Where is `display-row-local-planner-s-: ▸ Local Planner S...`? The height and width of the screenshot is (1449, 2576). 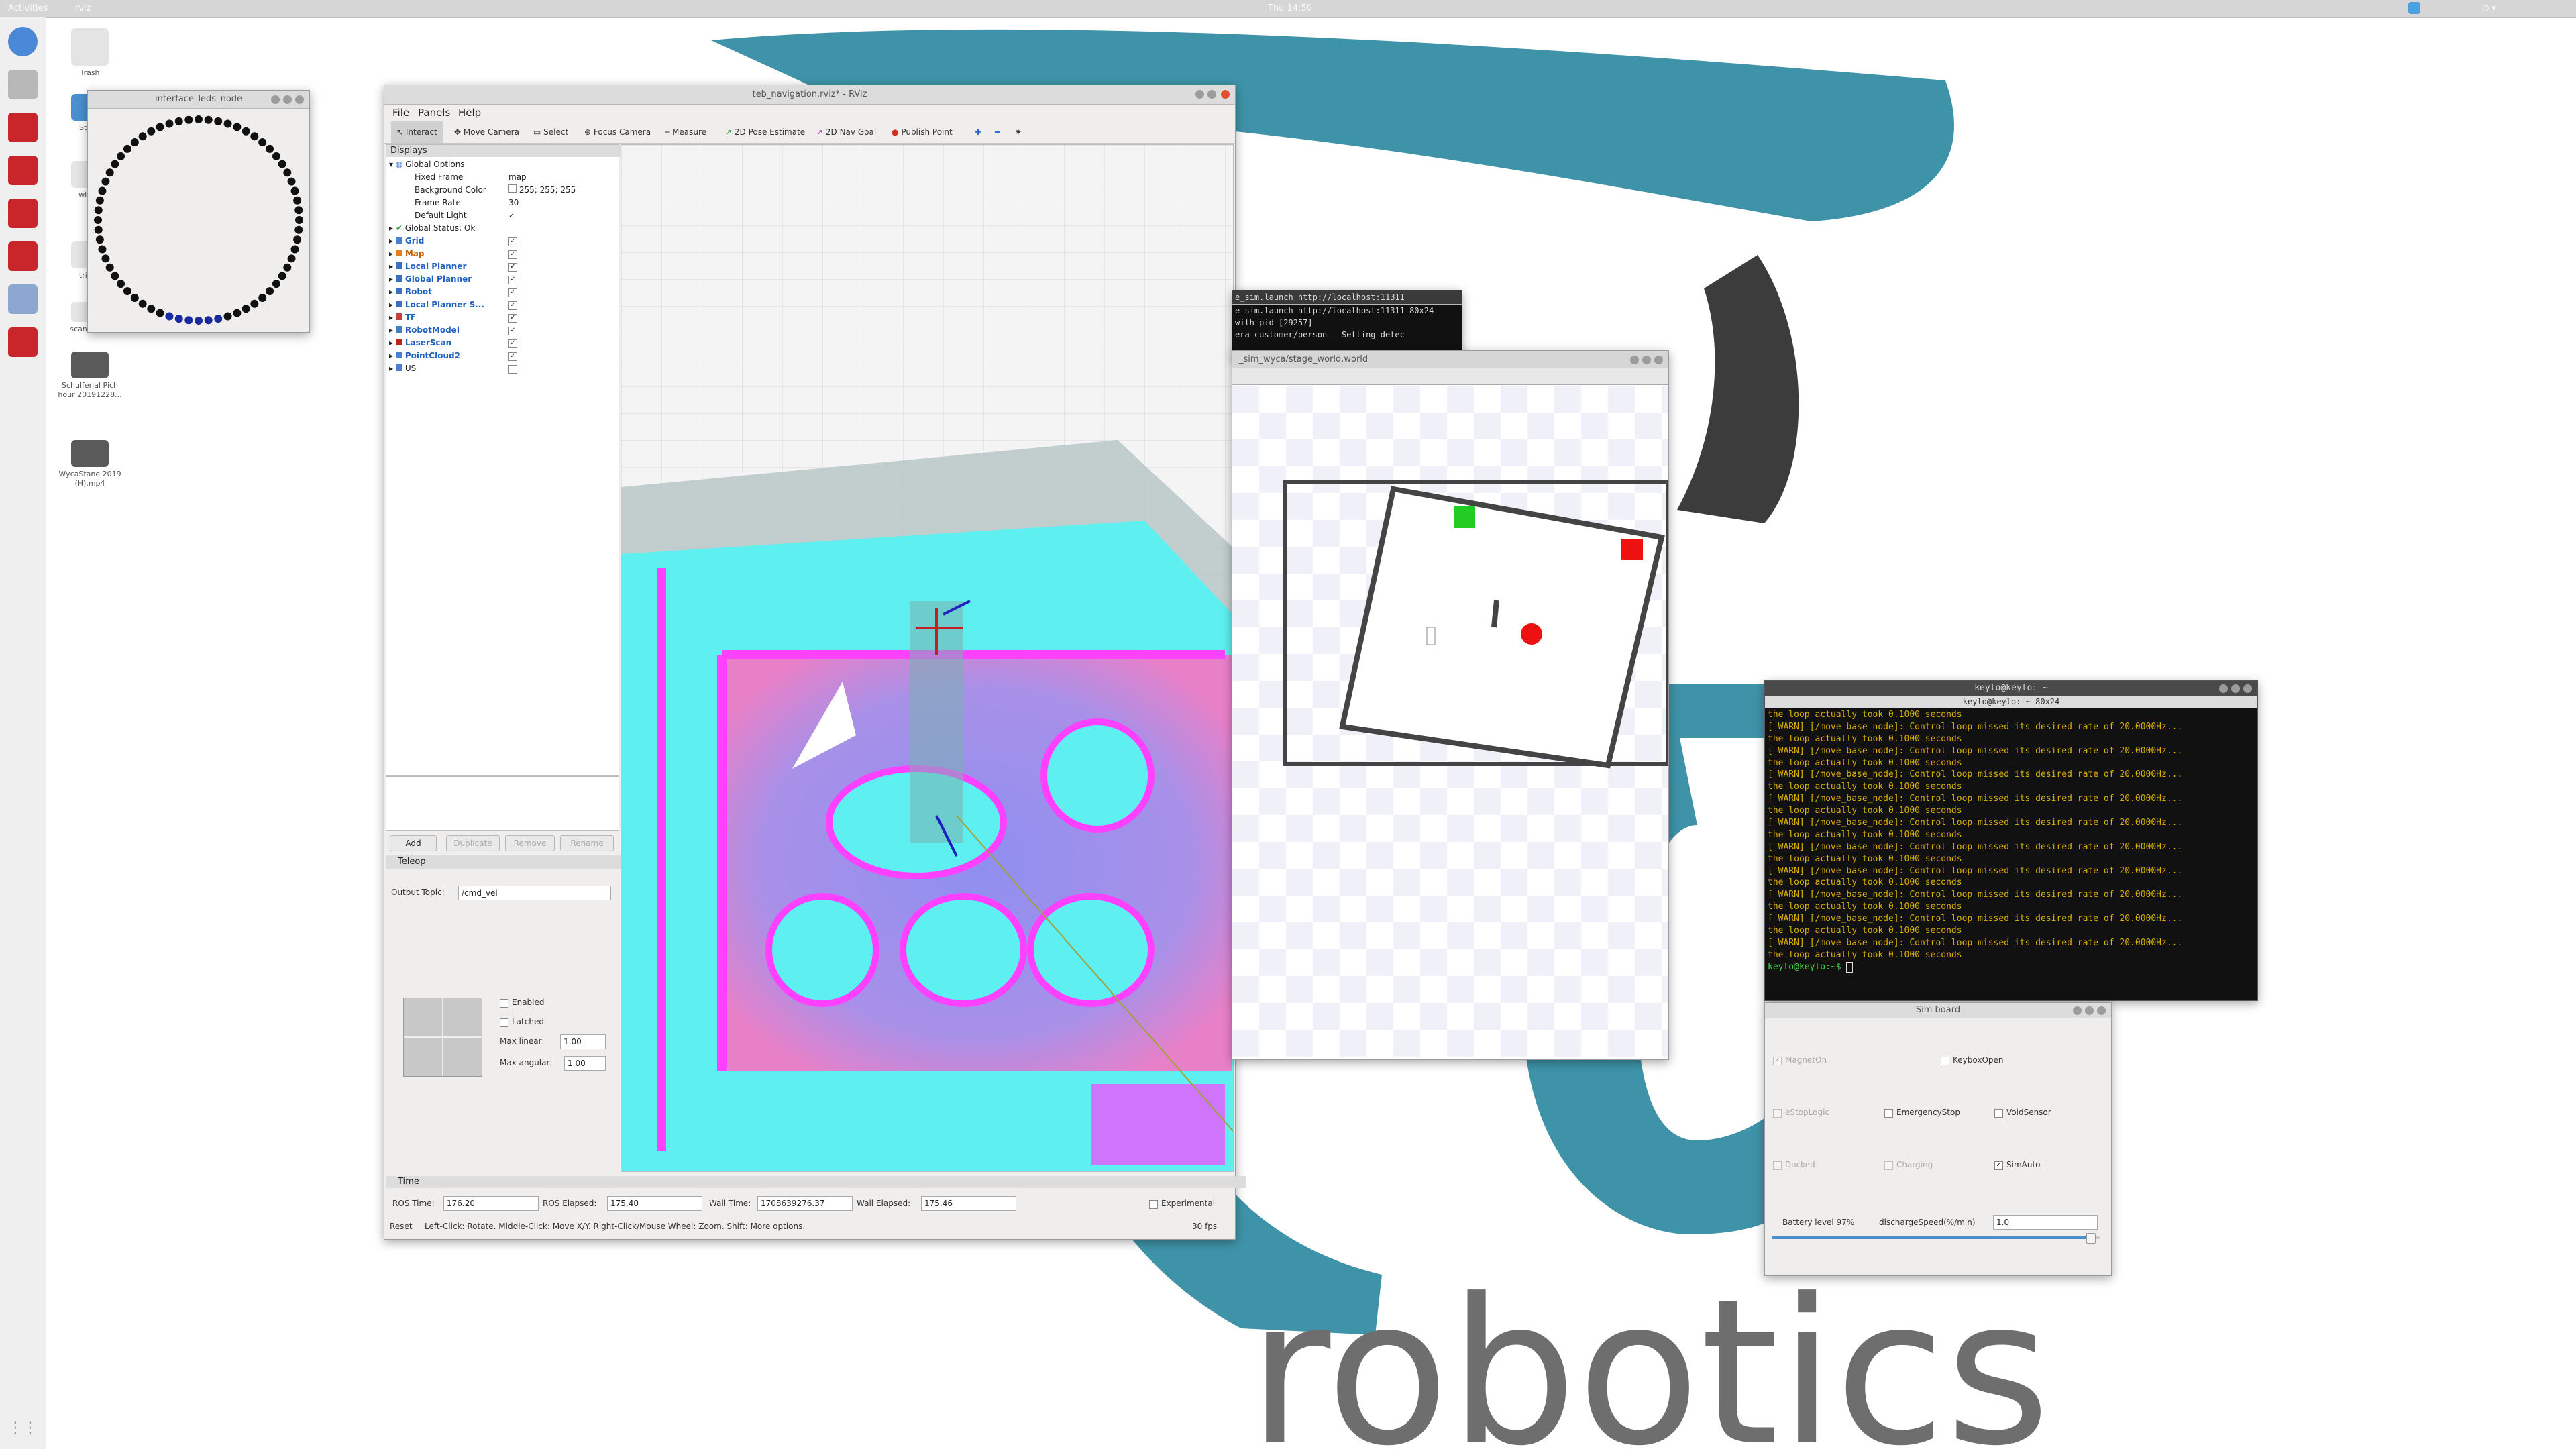 display-row-local-planner-s-: ▸ Local Planner S... is located at coordinates (436, 305).